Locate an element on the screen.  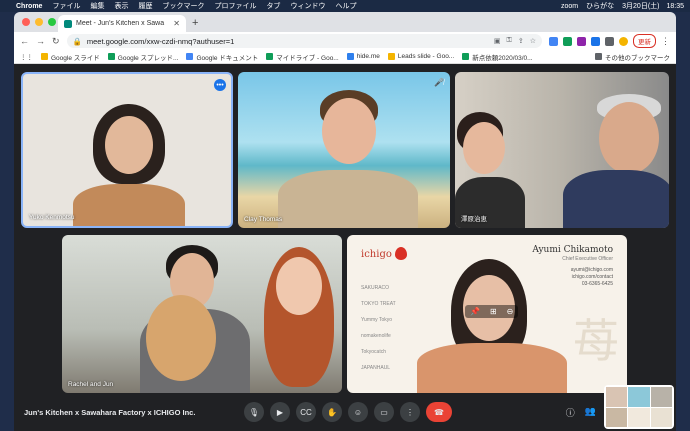
puzzle-icon is located at coordinates (609, 41).